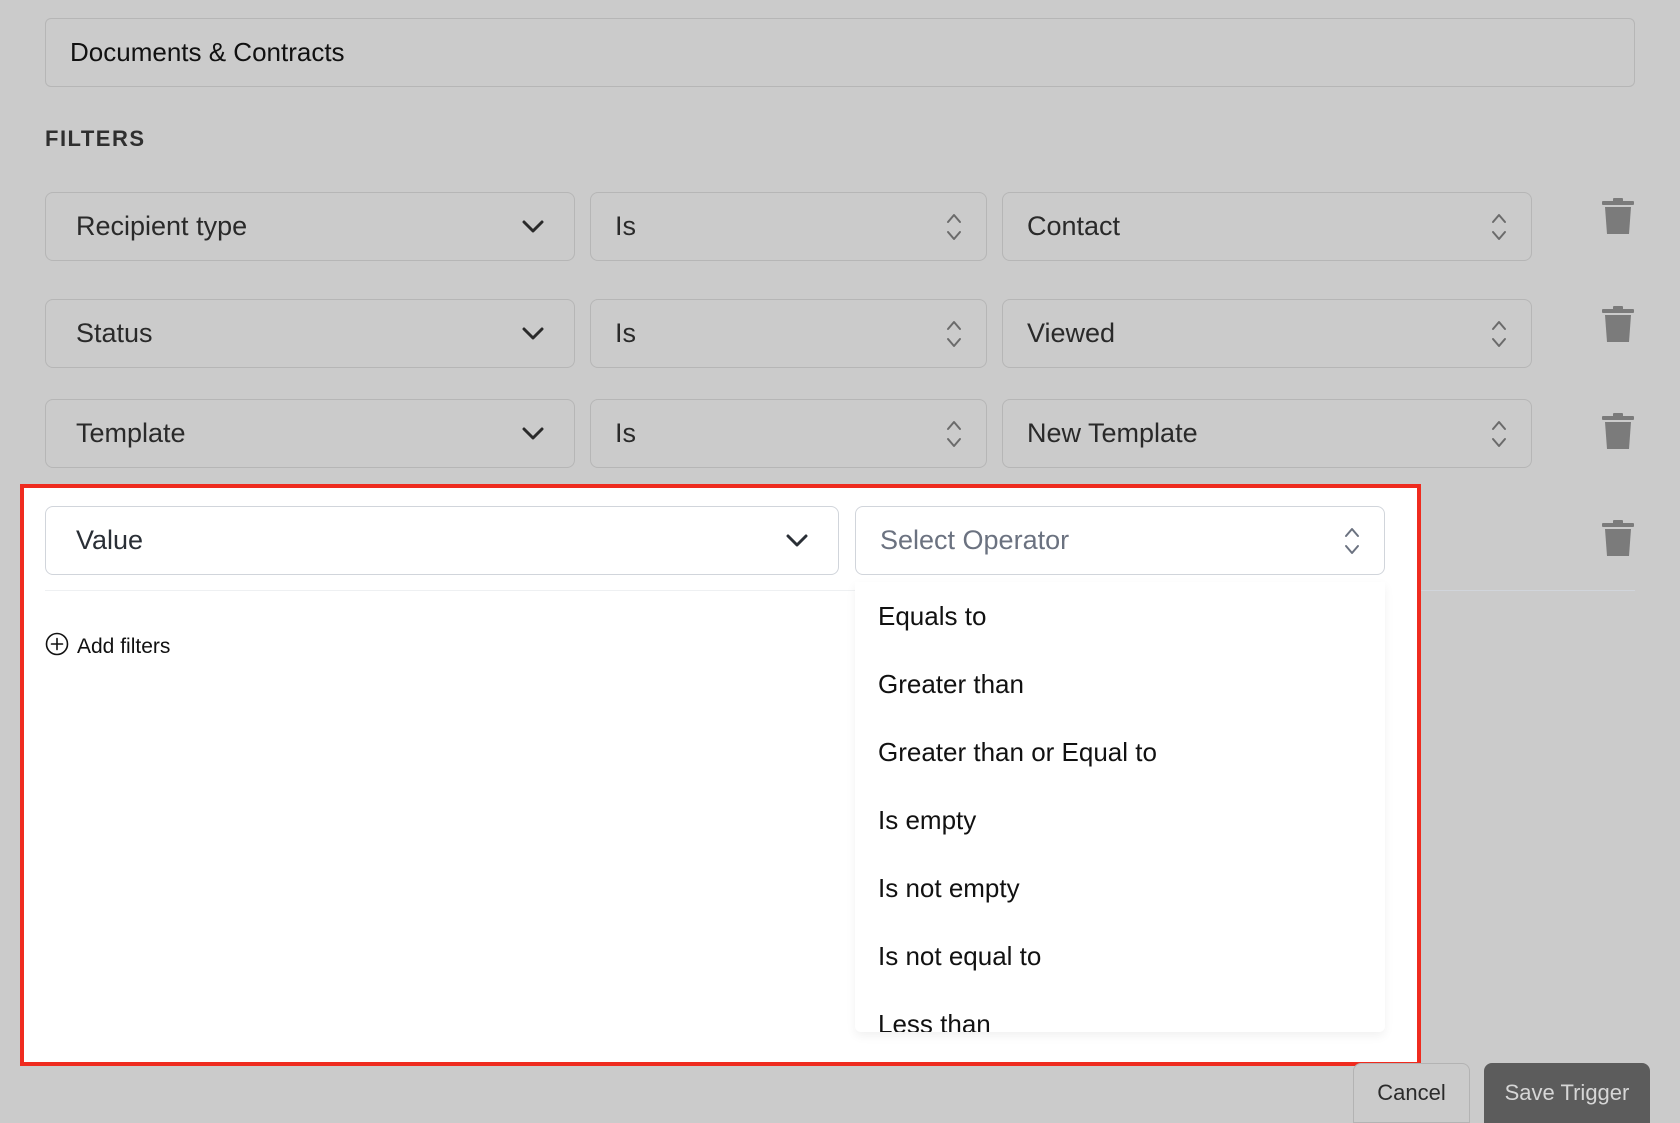  I want to click on operator-option: Is not equal to, so click(1120, 956).